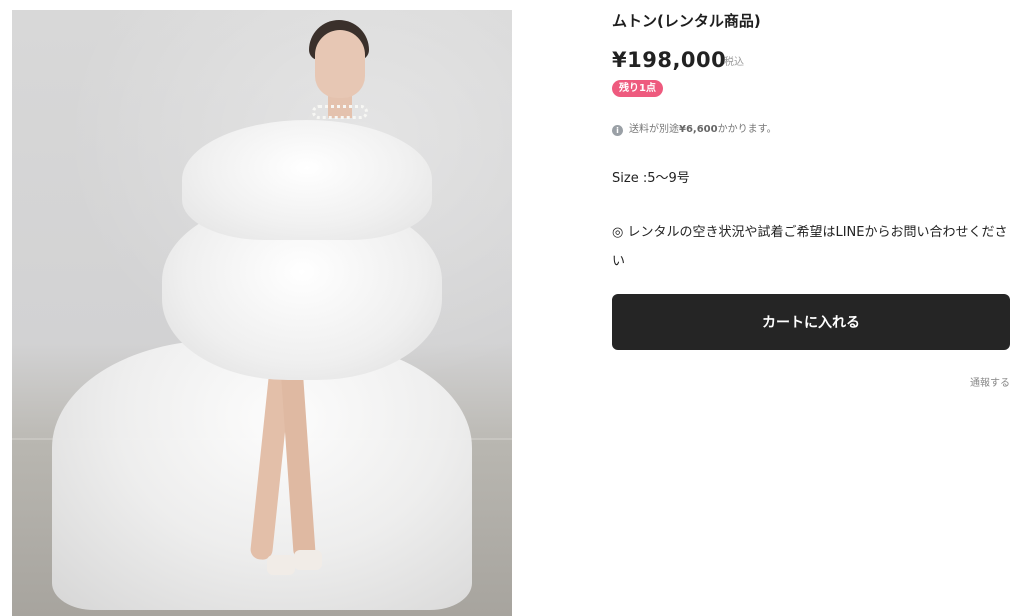 Image resolution: width=1024 pixels, height=616 pixels. I want to click on shipping-suffix: かかります。, so click(747, 129).